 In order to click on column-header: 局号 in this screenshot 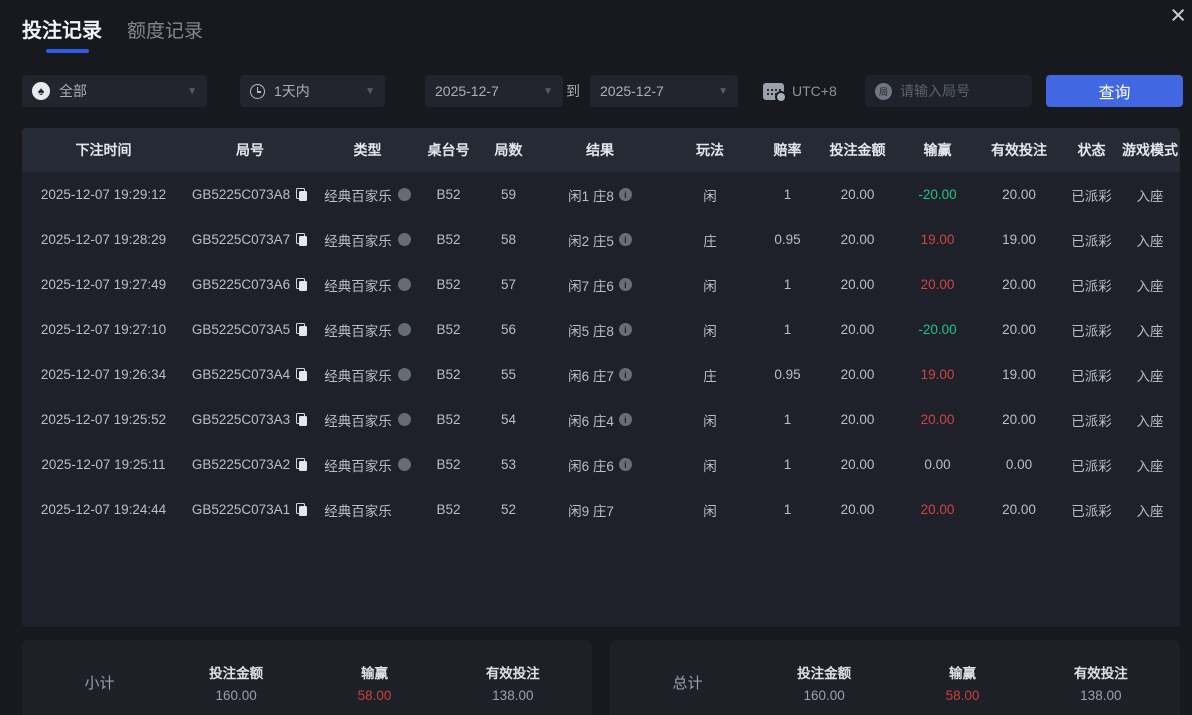, I will do `click(250, 150)`.